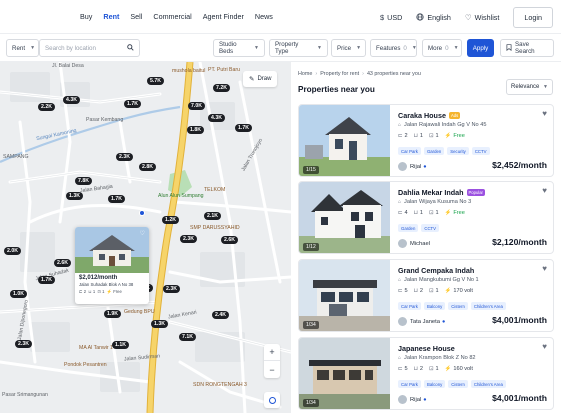 The image size is (561, 413). I want to click on listing-address-text: Jalan Krampon Blok Z No 82, so click(440, 358).